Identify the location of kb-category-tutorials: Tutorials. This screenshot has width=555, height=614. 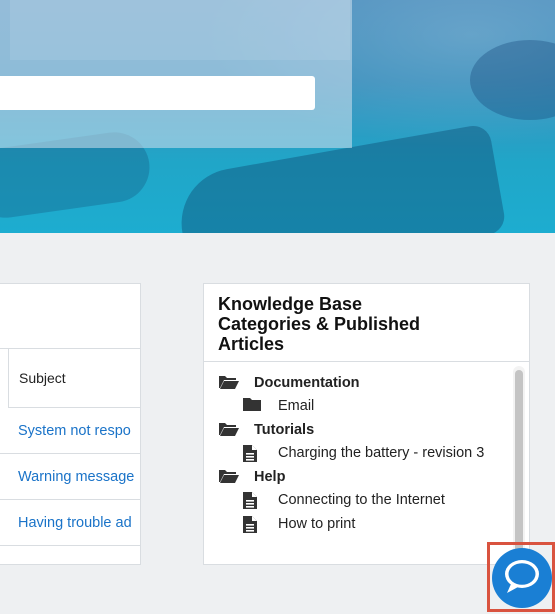
(373, 430).